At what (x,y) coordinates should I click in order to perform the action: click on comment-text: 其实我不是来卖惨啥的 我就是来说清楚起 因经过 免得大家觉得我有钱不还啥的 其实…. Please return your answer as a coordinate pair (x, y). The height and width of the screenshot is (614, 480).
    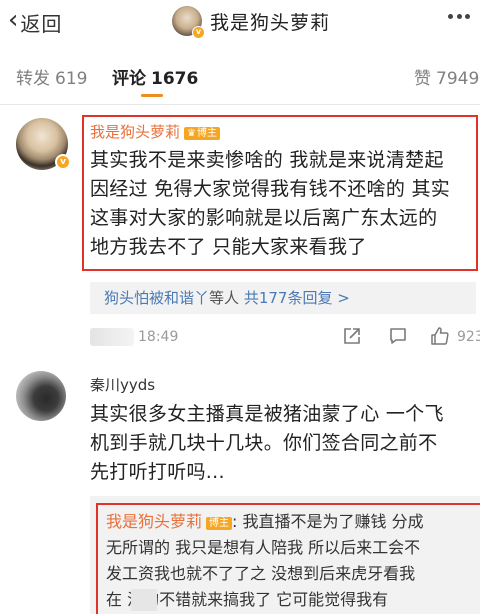
    Looking at the image, I should click on (270, 204).